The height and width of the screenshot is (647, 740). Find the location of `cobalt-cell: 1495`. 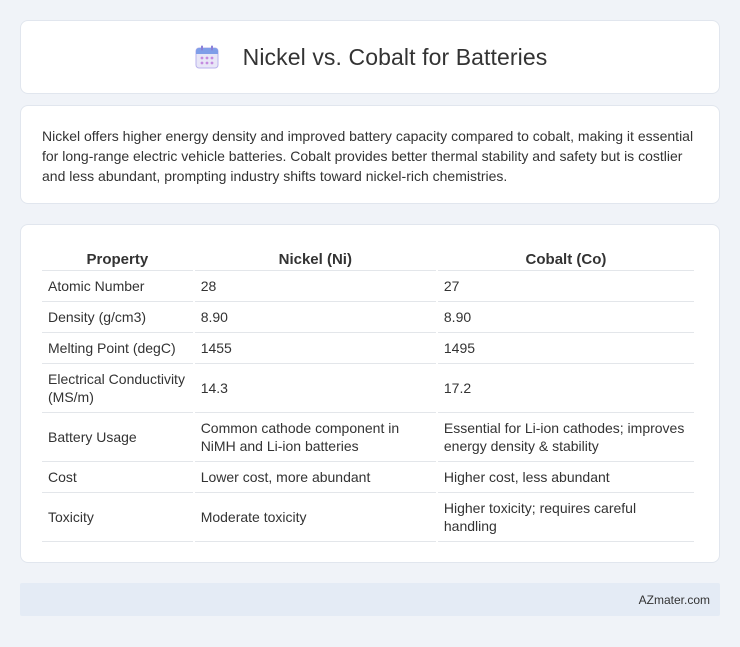

cobalt-cell: 1495 is located at coordinates (565, 348).